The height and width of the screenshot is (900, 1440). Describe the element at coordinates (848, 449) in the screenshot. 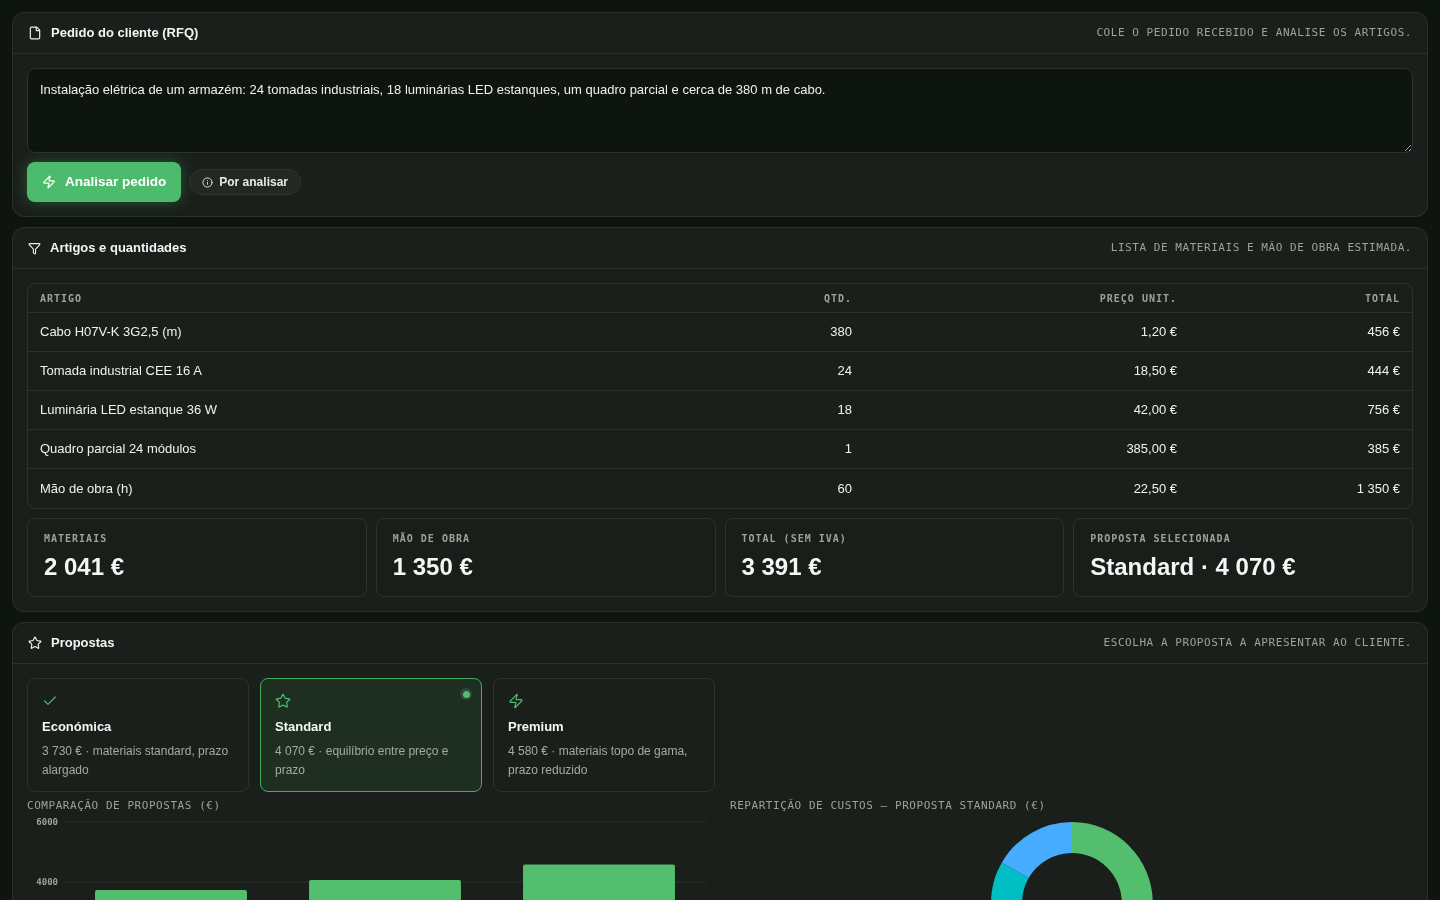

I see `table-cell-text: 1` at that location.